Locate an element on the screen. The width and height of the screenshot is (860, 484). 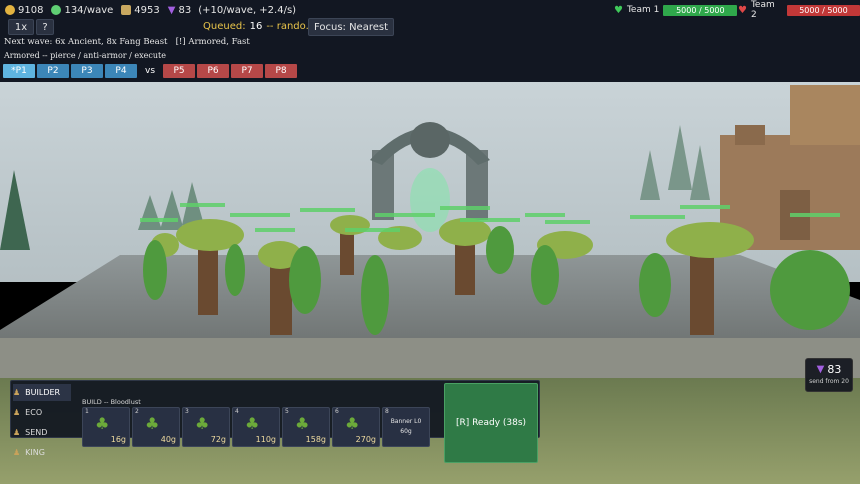
gold-value: 9108 is located at coordinates (31, 10).